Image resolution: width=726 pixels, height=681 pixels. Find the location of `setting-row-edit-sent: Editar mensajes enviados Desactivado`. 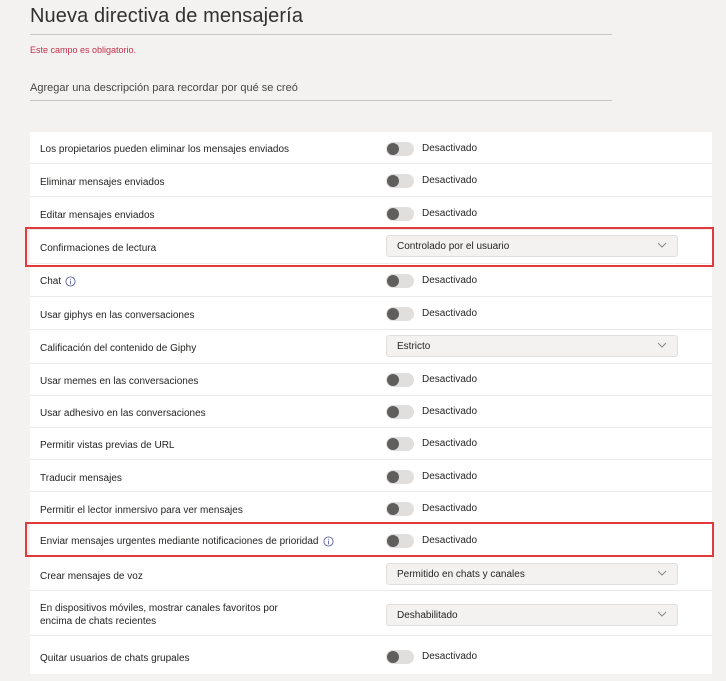

setting-row-edit-sent: Editar mensajes enviados Desactivado is located at coordinates (371, 213).